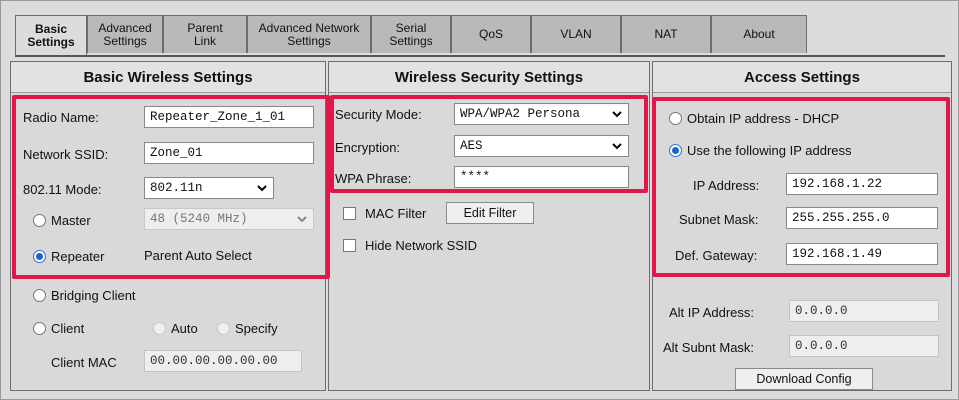 The height and width of the screenshot is (400, 959). What do you see at coordinates (309, 34) in the screenshot?
I see `tab-advanced-network-settings: Advanced Network Settings` at bounding box center [309, 34].